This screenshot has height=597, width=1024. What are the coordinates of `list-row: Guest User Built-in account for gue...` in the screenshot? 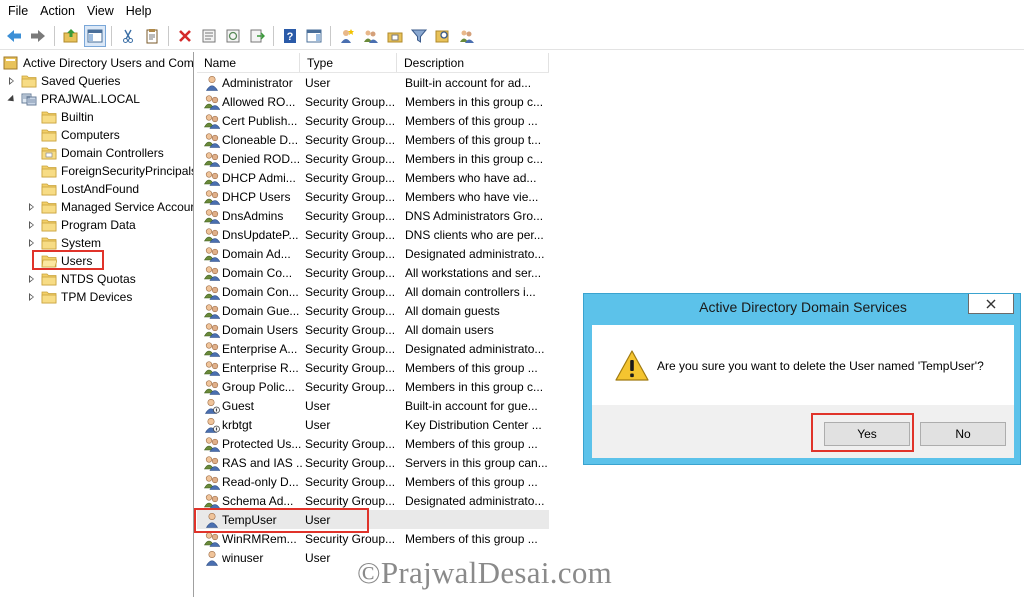 It's located at (373, 405).